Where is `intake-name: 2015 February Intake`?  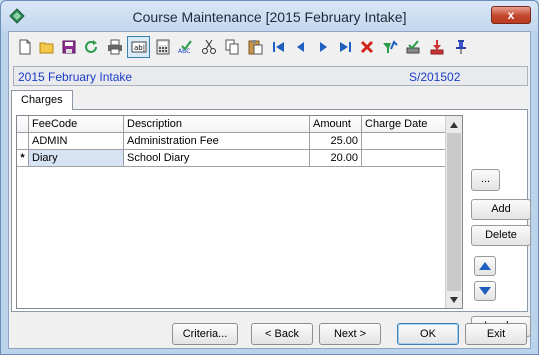
intake-name: 2015 February Intake is located at coordinates (75, 77).